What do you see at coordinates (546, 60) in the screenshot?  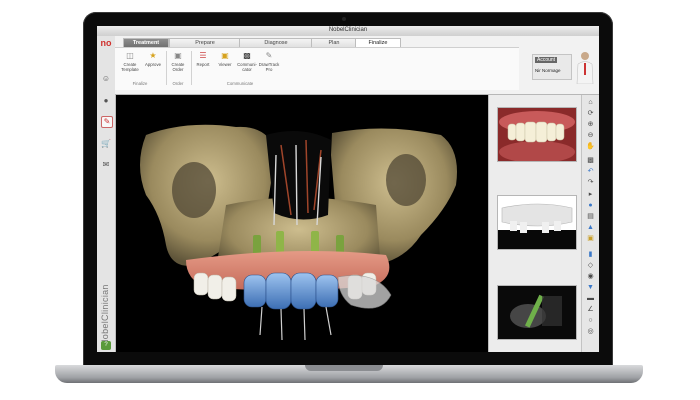 I see `account-title: Account` at bounding box center [546, 60].